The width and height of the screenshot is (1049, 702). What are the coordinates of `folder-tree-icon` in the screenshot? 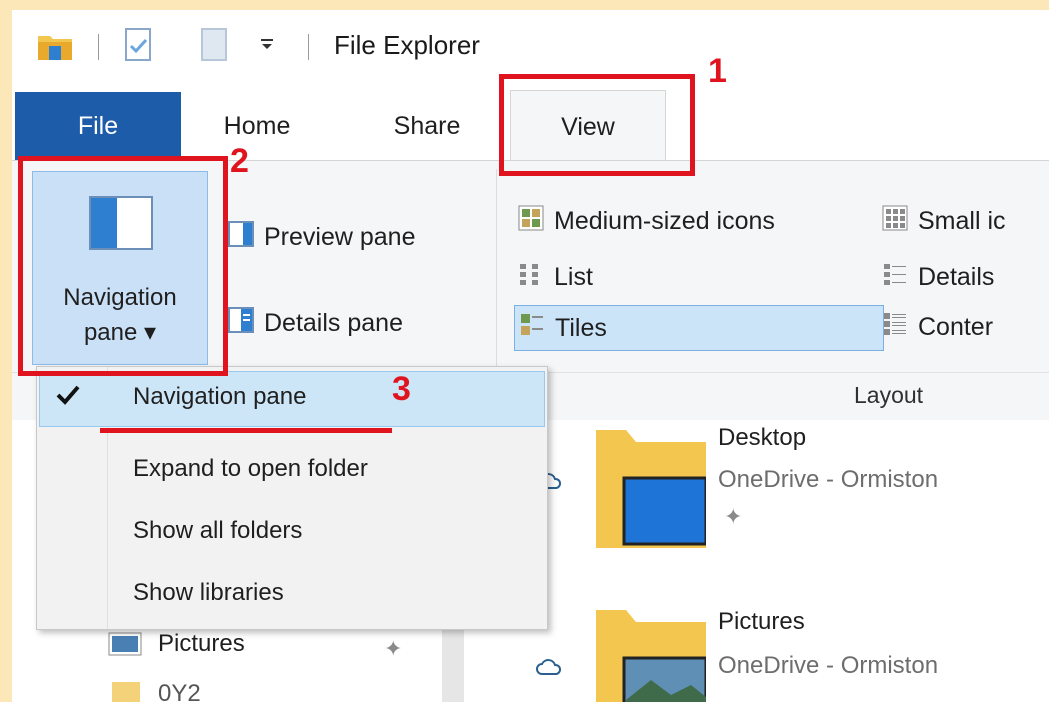 It's located at (126, 692).